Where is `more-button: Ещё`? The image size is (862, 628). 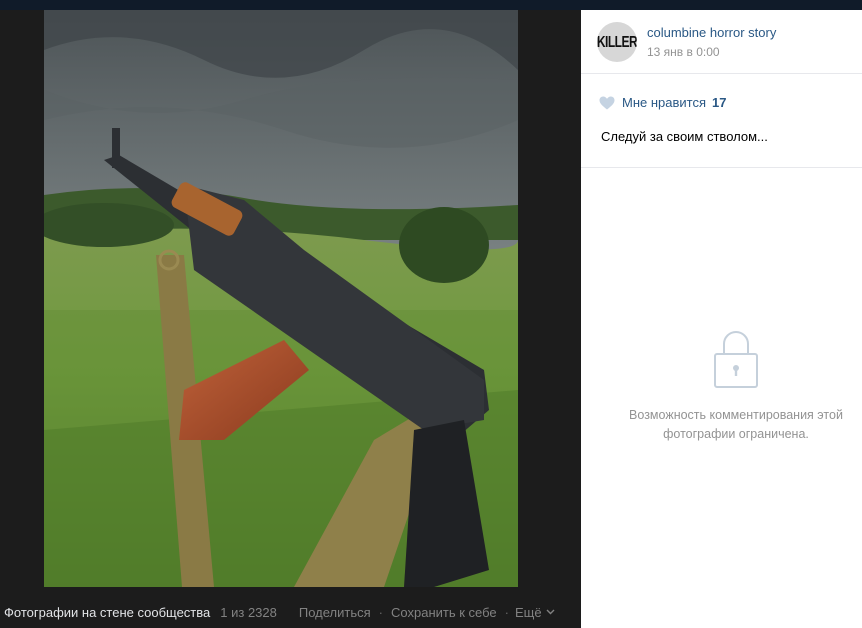 more-button: Ещё is located at coordinates (535, 612).